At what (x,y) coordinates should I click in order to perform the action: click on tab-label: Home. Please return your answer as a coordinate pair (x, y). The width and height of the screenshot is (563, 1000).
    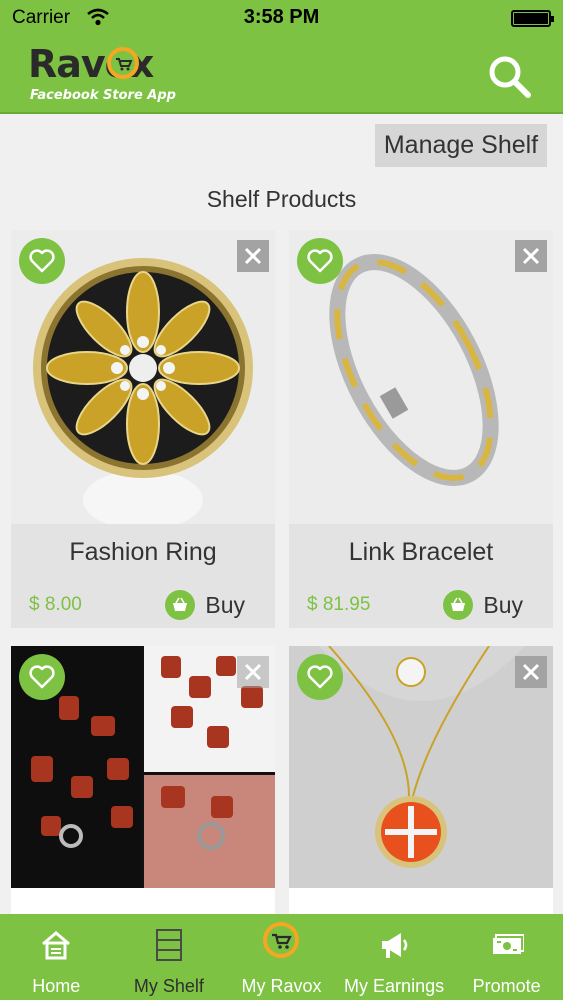
    Looking at the image, I should click on (56, 986).